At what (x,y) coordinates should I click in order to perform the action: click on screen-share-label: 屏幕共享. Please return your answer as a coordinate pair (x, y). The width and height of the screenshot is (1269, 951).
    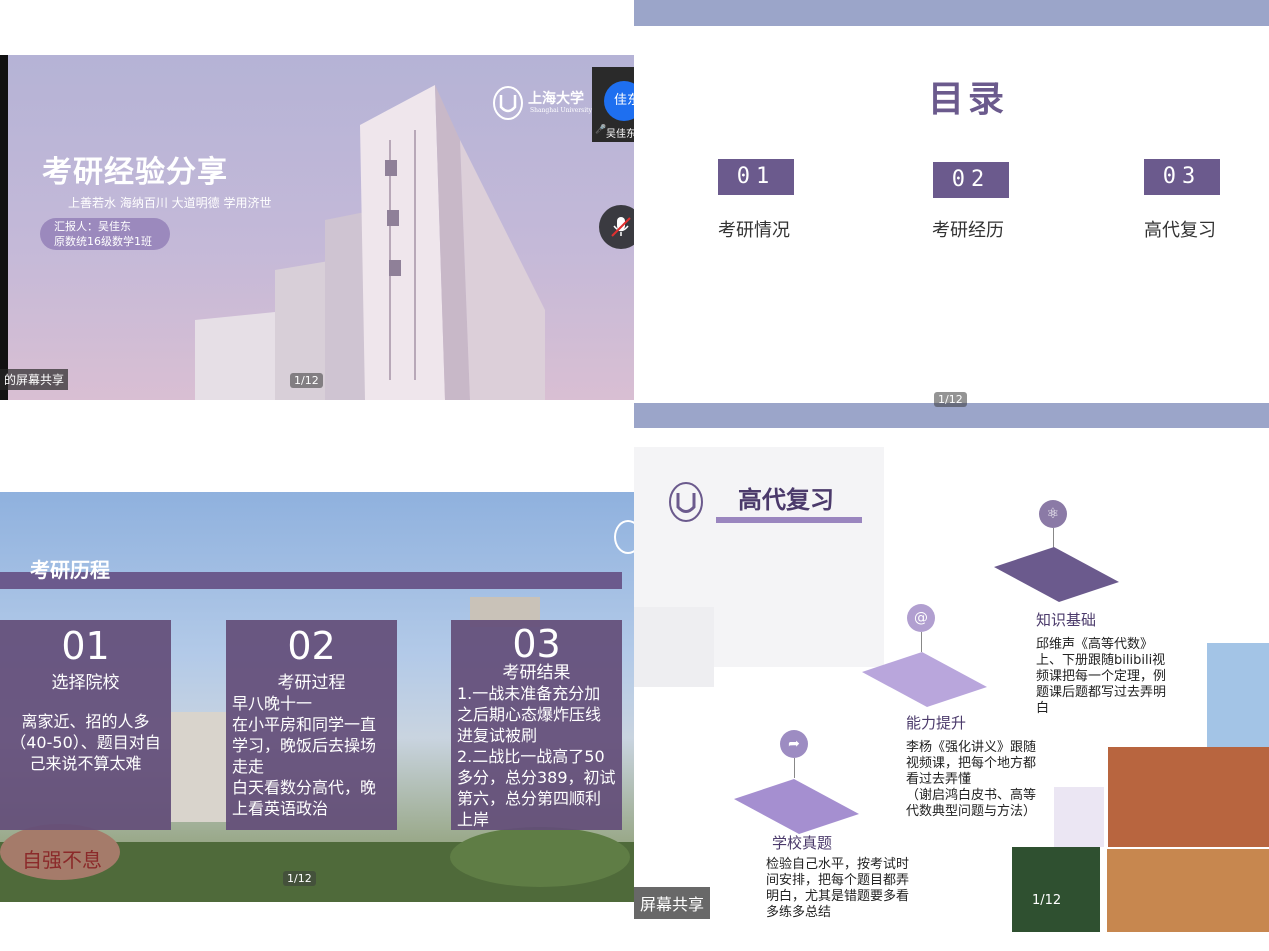
    Looking at the image, I should click on (672, 903).